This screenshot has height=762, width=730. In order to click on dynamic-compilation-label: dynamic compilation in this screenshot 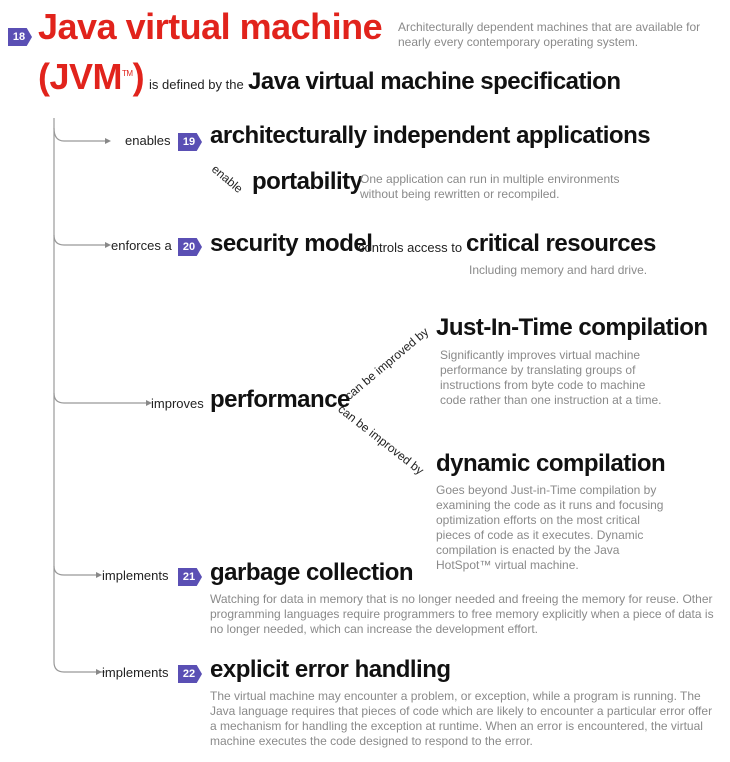, I will do `click(551, 463)`.